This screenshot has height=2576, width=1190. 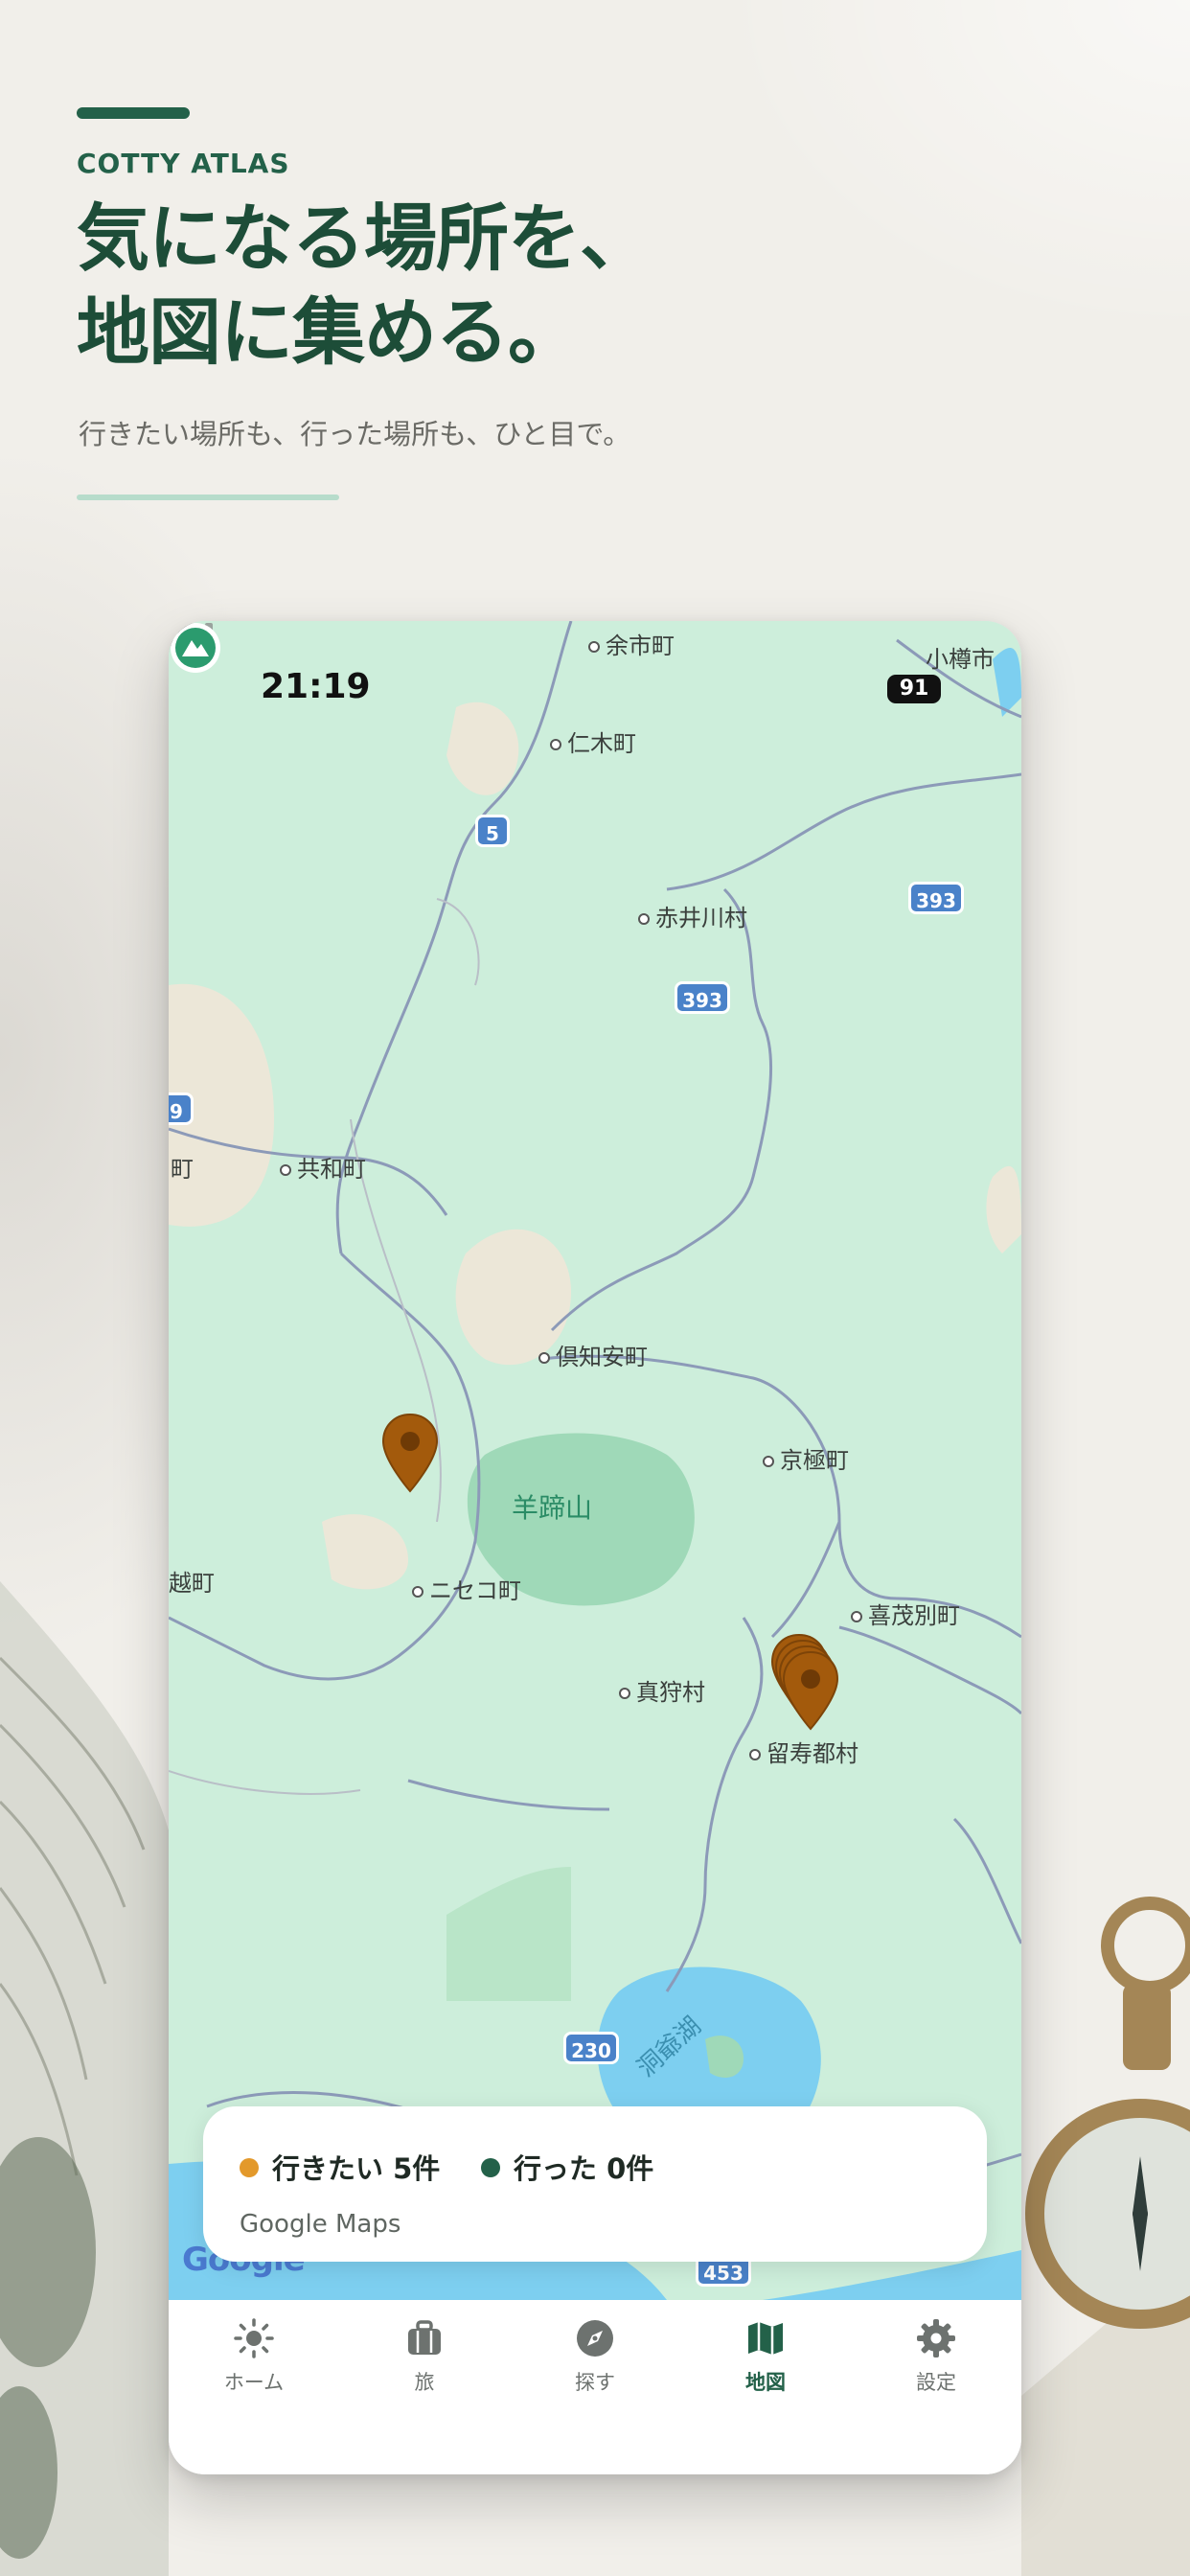 I want to click on want-legend-dot, so click(x=250, y=2167).